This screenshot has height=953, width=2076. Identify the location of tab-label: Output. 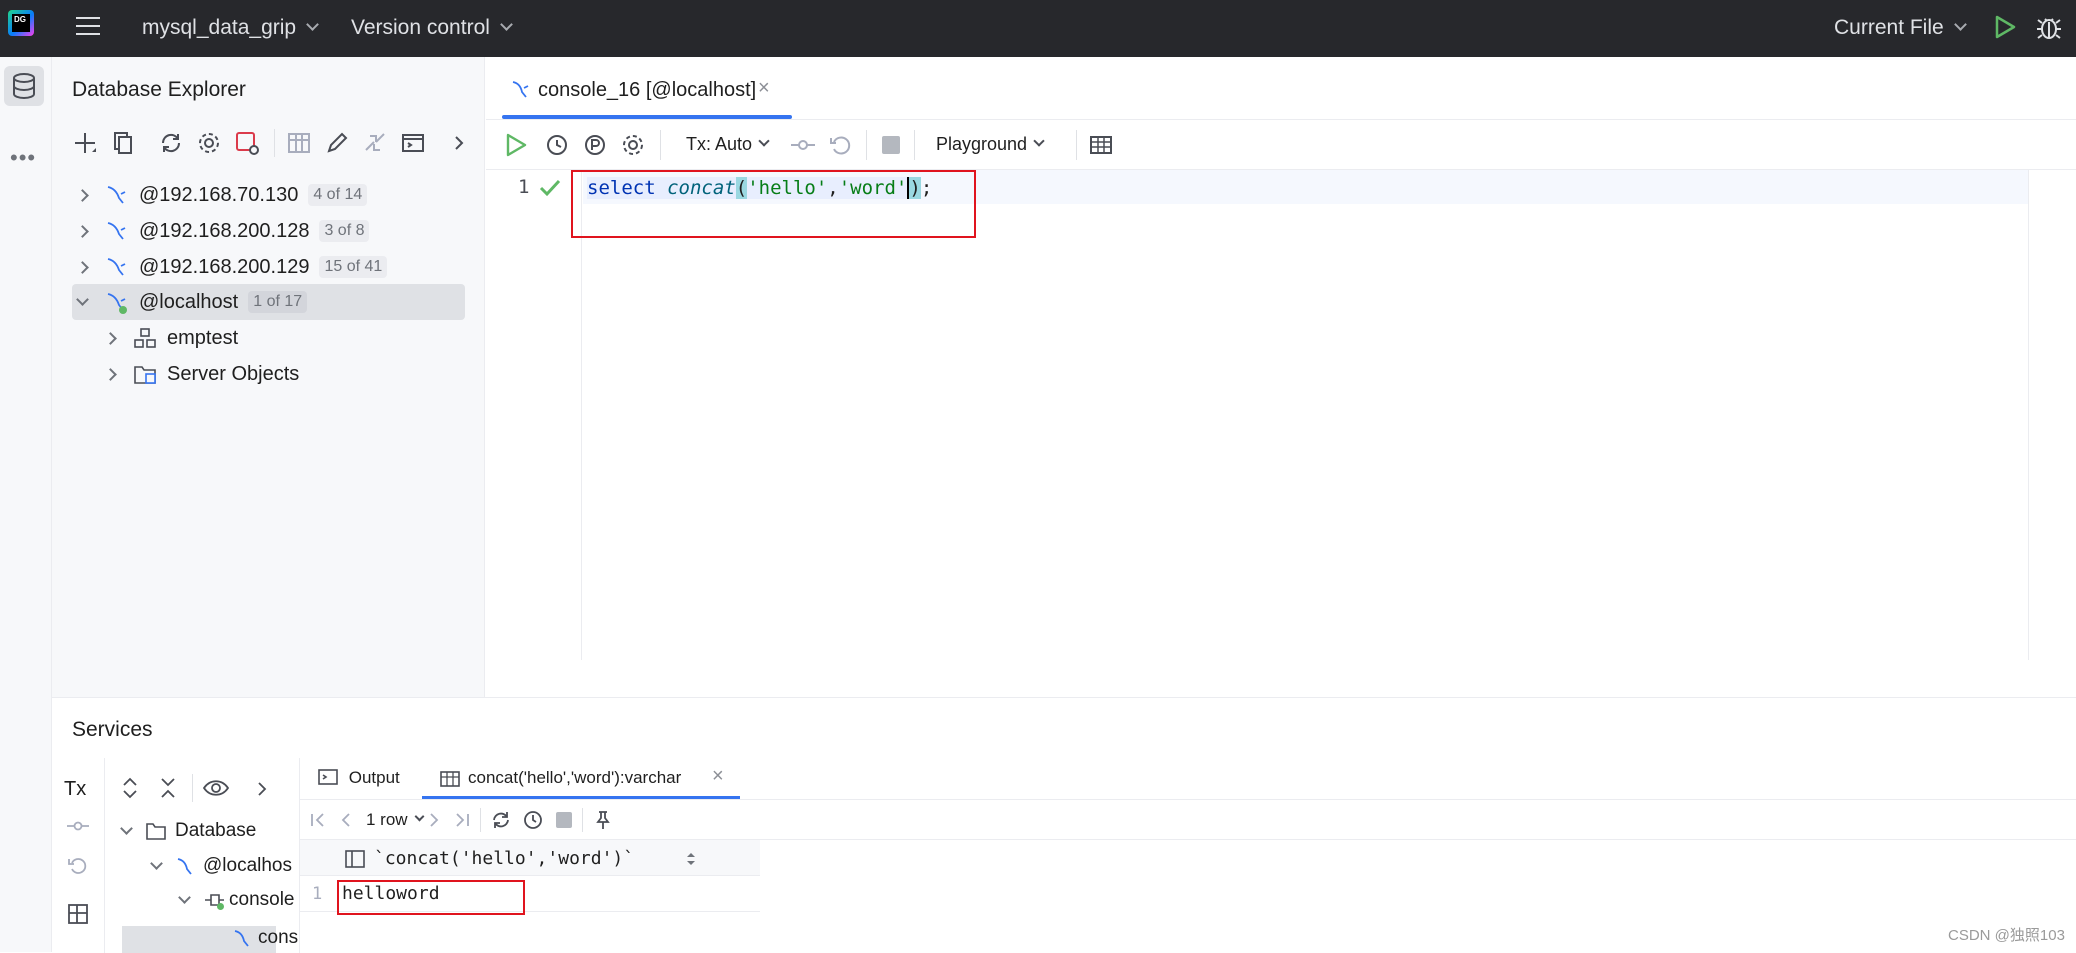
(374, 777).